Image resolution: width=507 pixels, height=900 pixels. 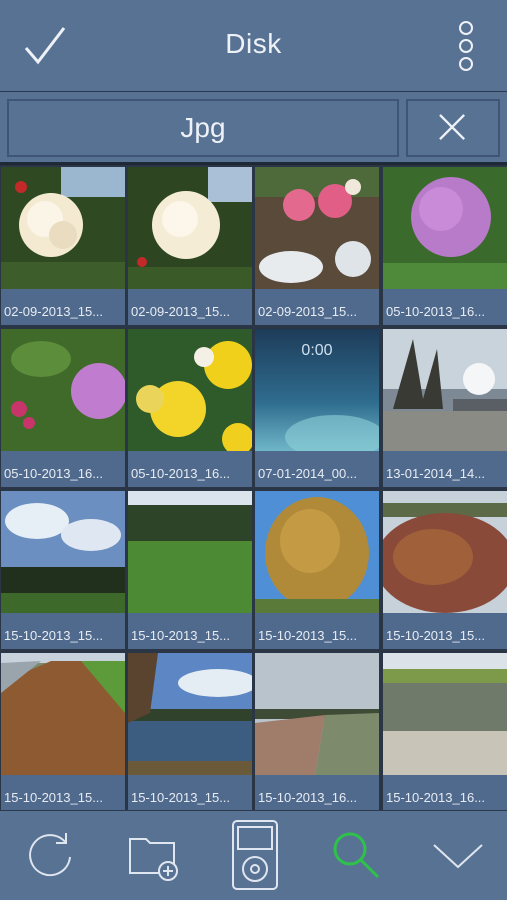 I want to click on photo-thumbnail: 0:00, so click(x=317, y=390).